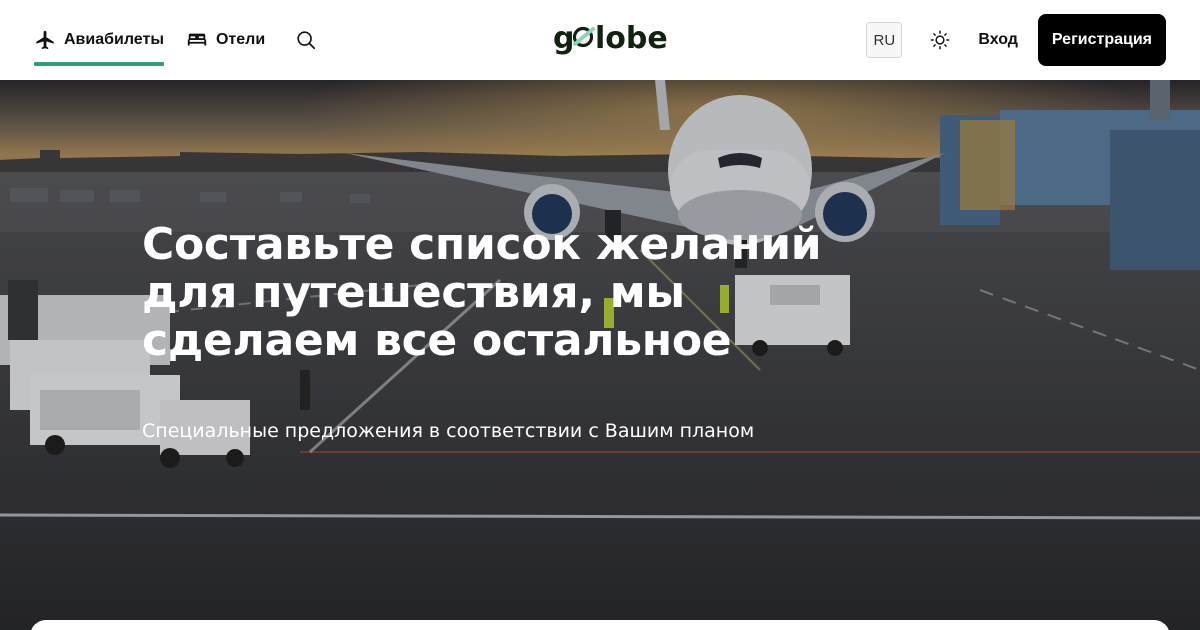 The image size is (1200, 630). What do you see at coordinates (600, 625) in the screenshot?
I see `search-panel` at bounding box center [600, 625].